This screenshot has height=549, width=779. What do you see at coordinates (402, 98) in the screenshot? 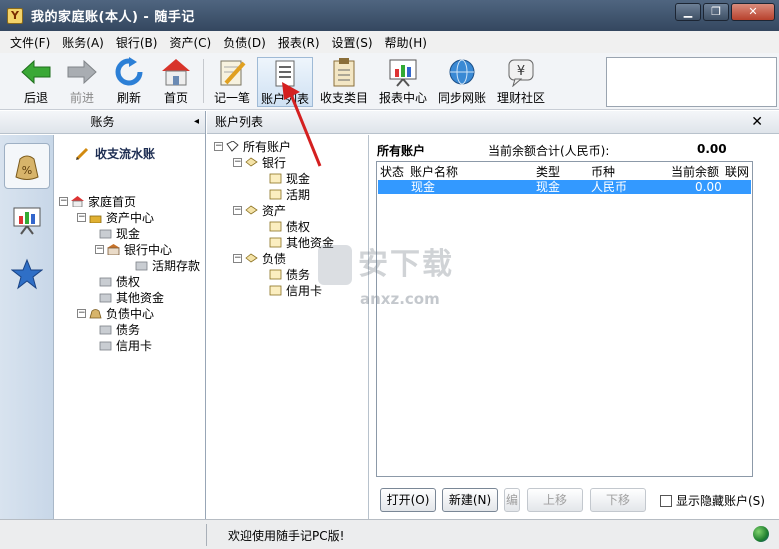
I see `reports-label: 报表中心` at bounding box center [402, 98].